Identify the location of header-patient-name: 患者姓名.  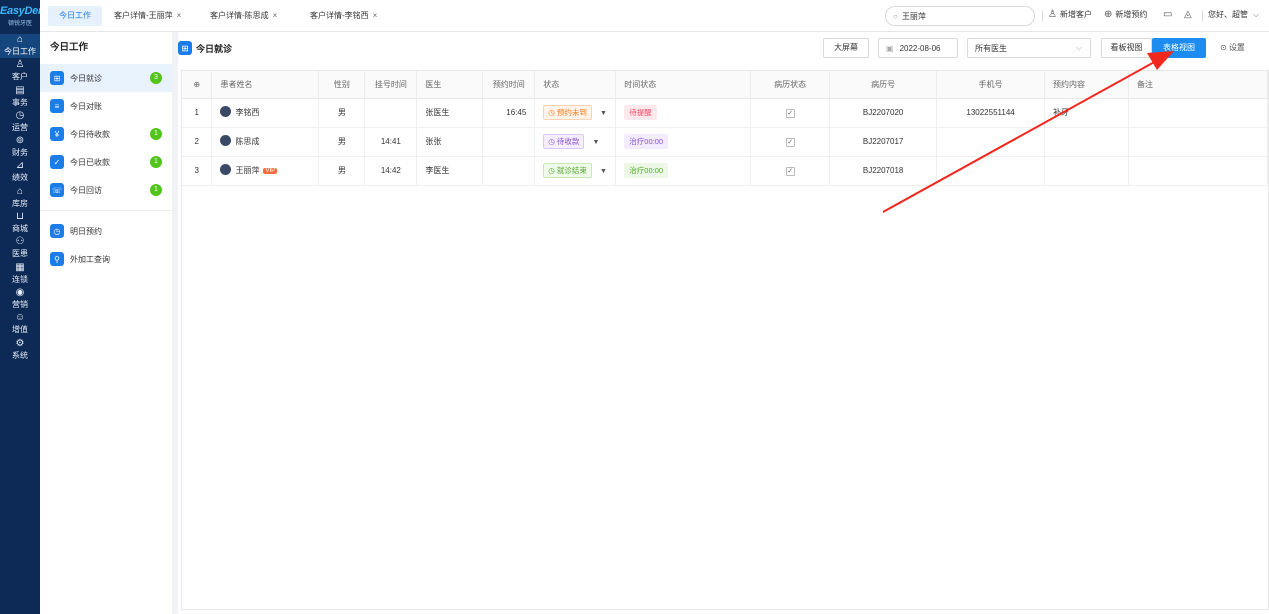
(265, 85).